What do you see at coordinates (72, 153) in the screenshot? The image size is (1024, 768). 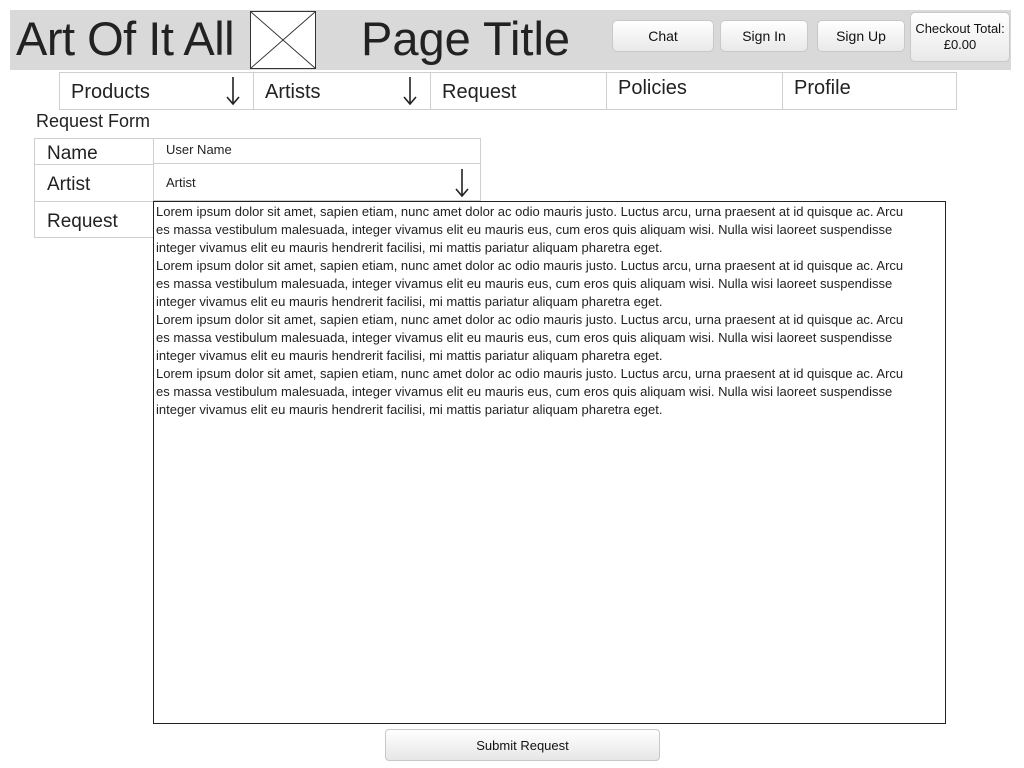 I see `name-label: Name` at bounding box center [72, 153].